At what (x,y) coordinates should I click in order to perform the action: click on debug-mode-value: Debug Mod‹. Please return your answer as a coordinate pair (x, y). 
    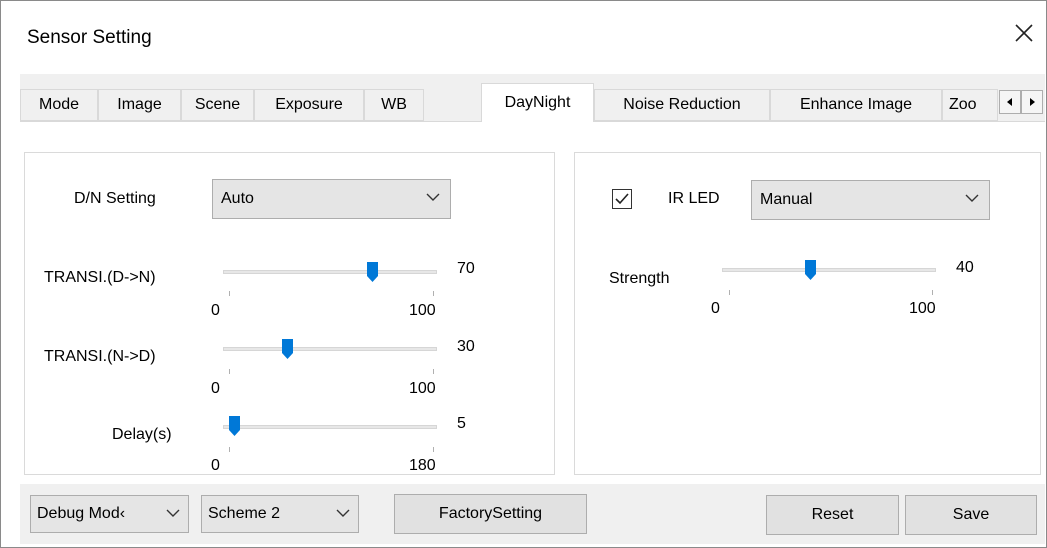
    Looking at the image, I should click on (81, 513).